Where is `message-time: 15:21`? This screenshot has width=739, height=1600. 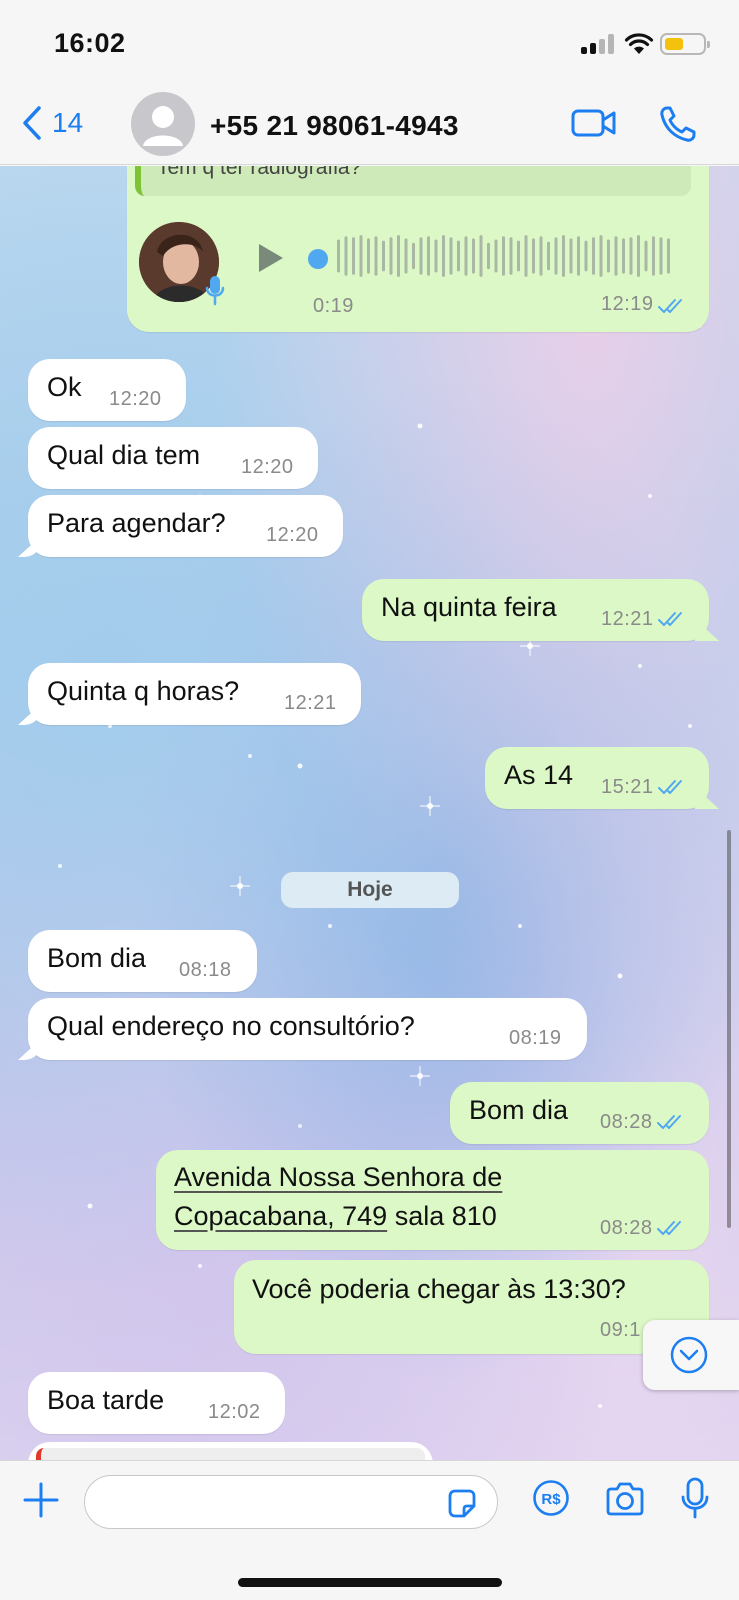
message-time: 15:21 is located at coordinates (627, 787).